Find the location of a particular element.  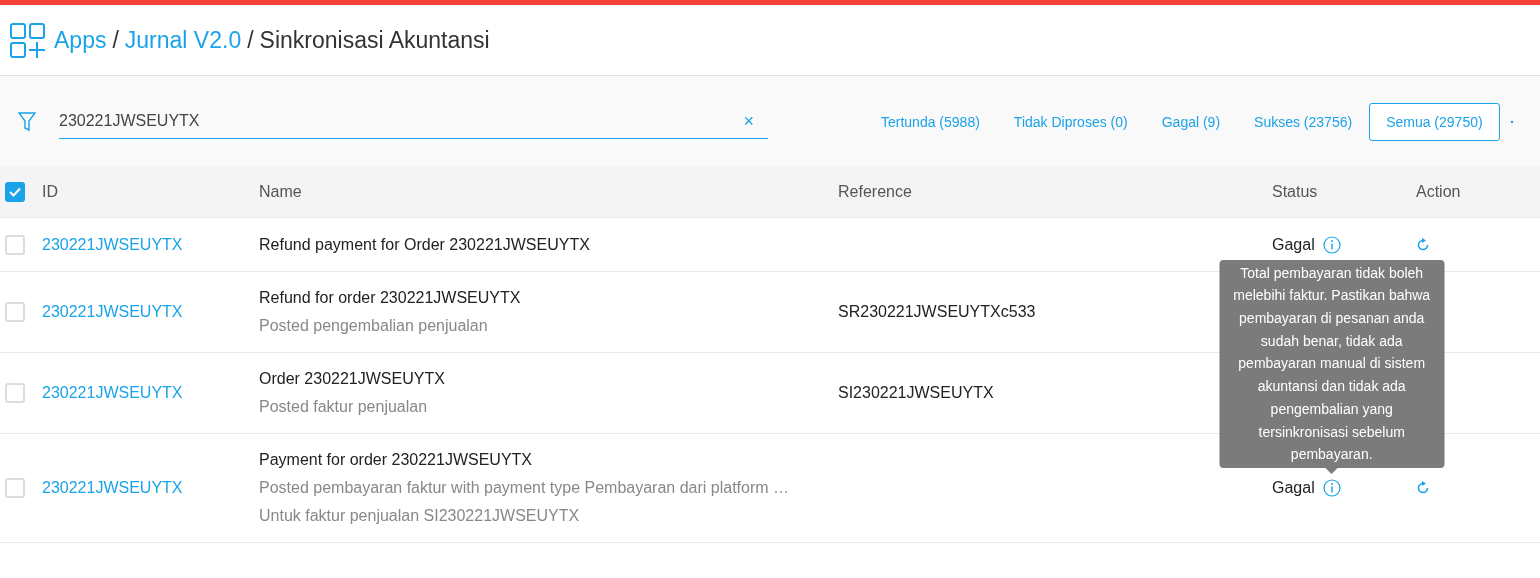

column-header: Name is located at coordinates (280, 192).